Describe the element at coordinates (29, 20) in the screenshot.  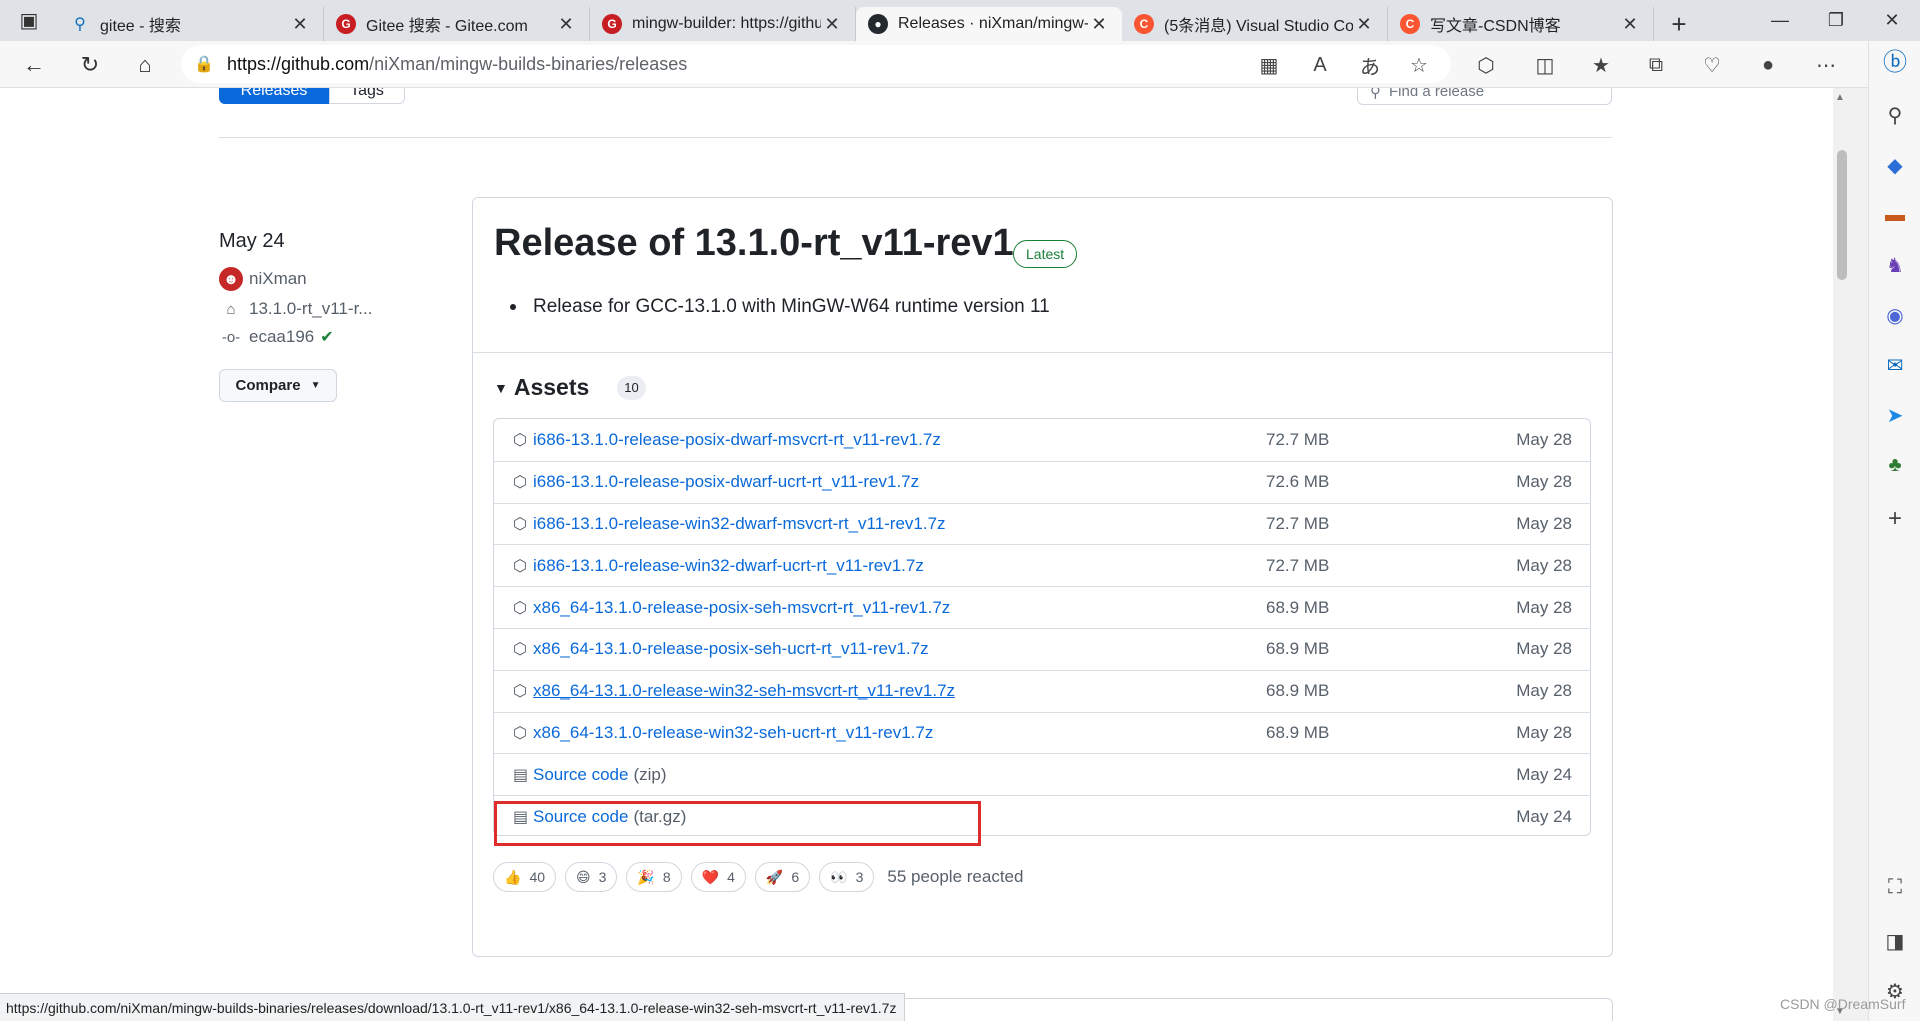
I see `tab-actions-icon: ▣` at that location.